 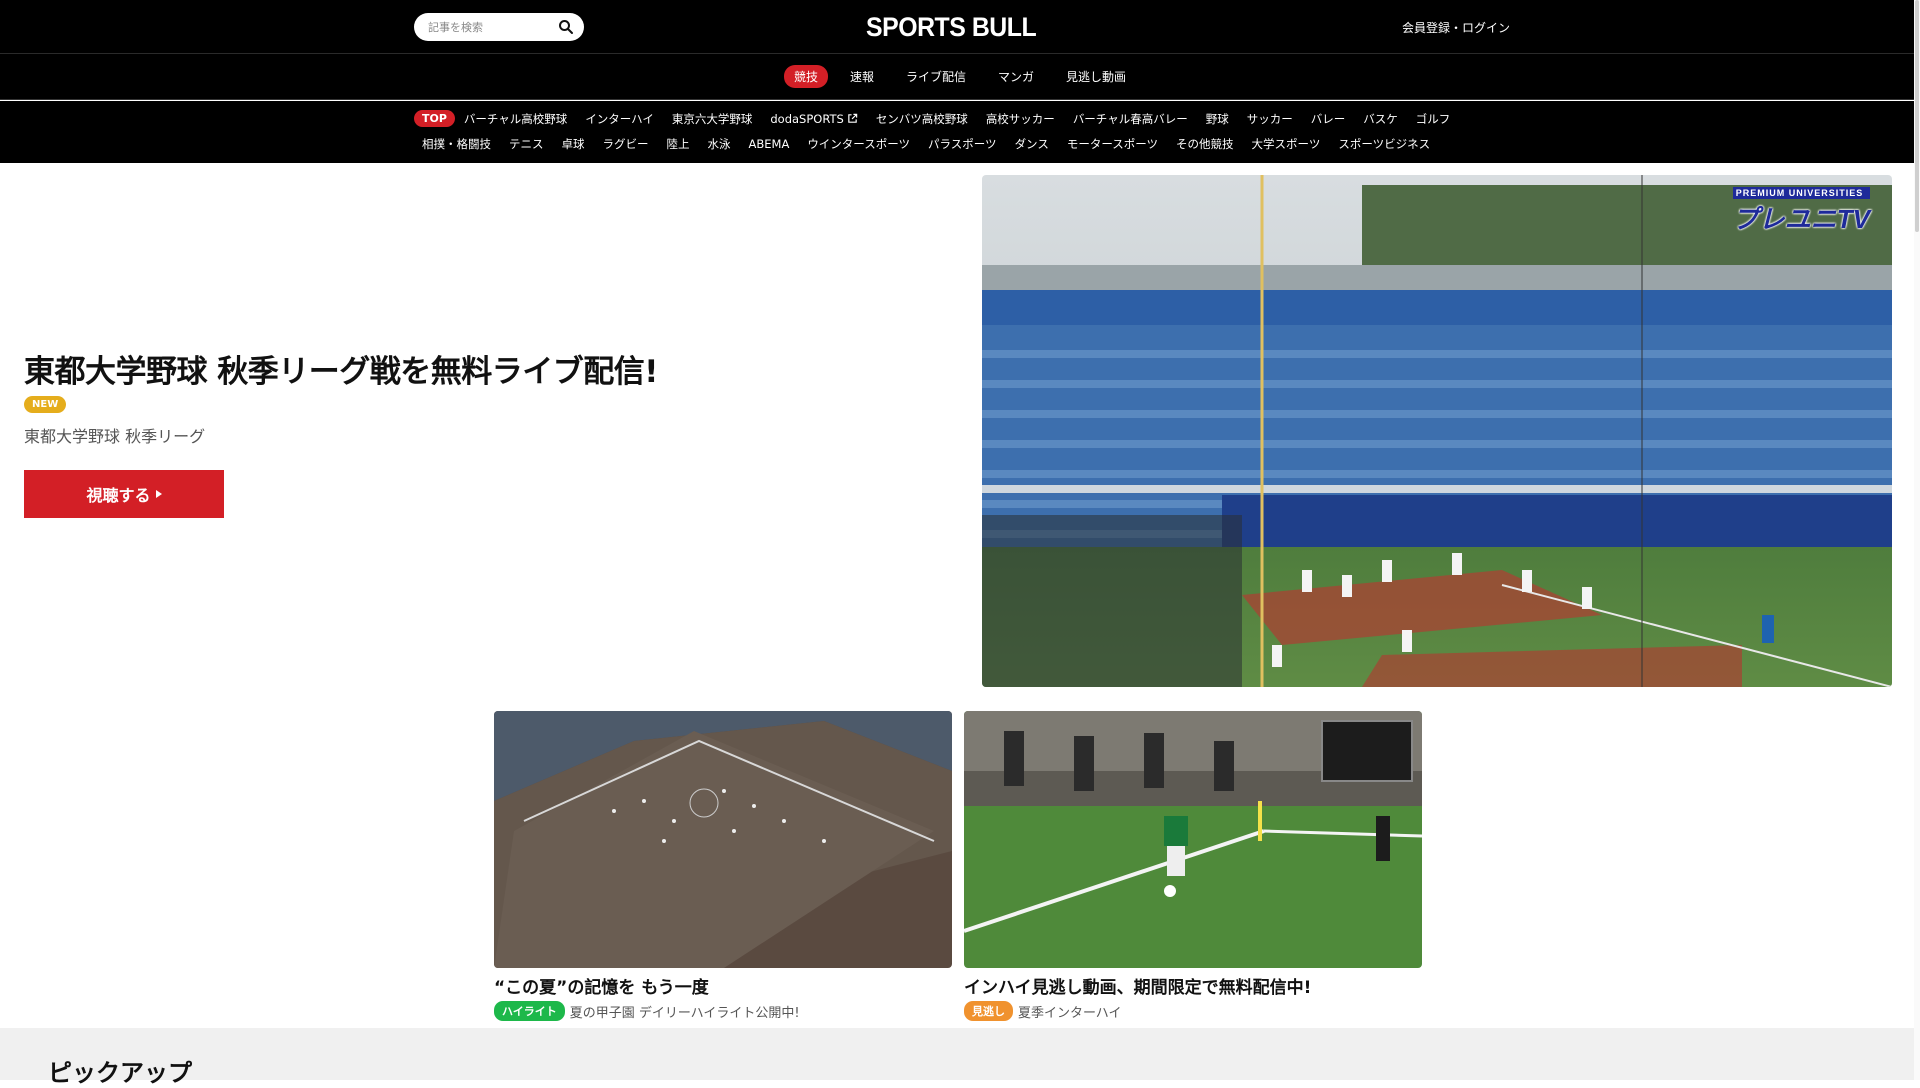 What do you see at coordinates (158, 494) in the screenshot?
I see `play-arrow-icon` at bounding box center [158, 494].